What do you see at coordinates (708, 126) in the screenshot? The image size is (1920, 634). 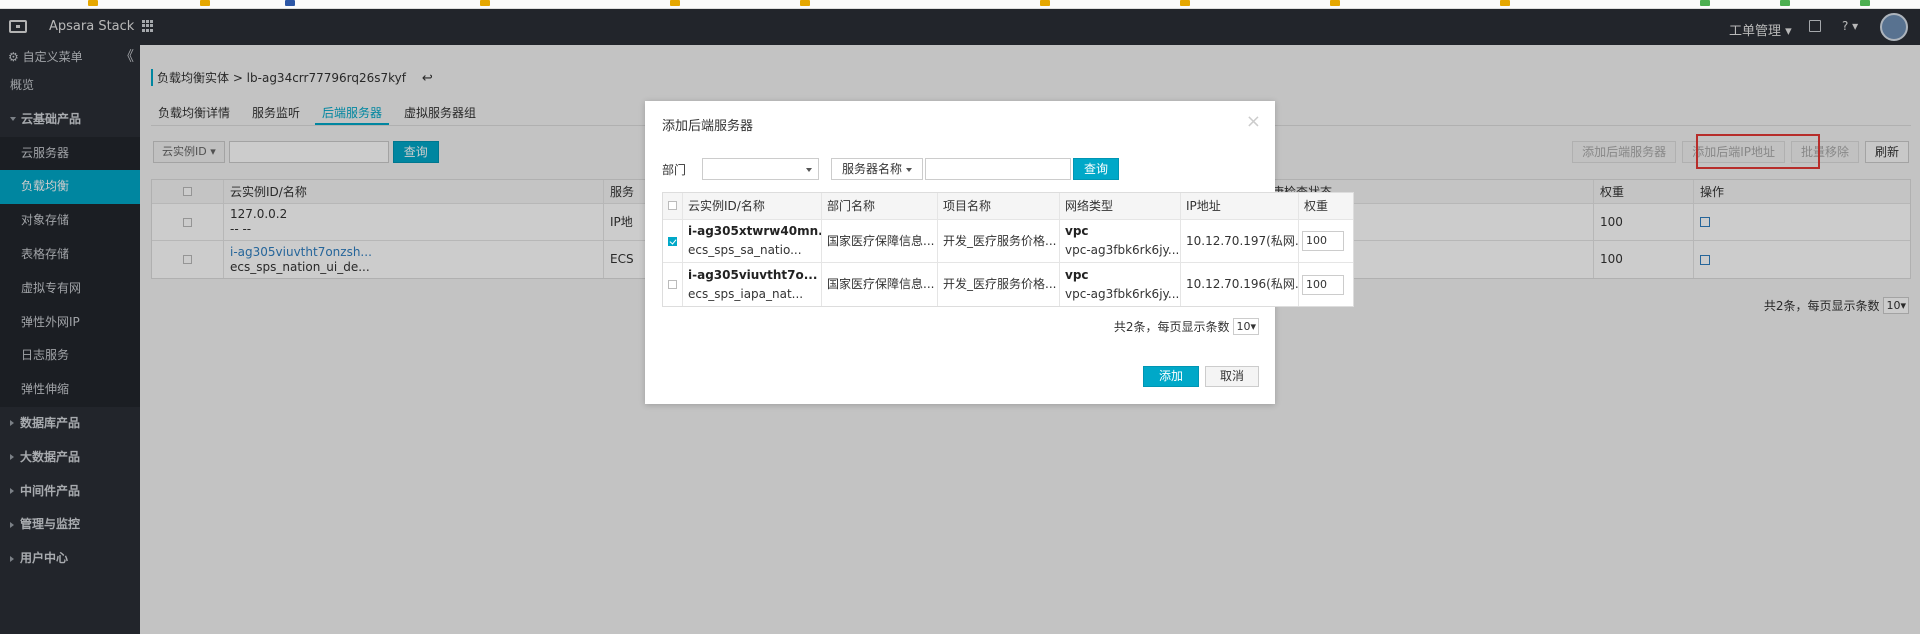 I see `dialog-title: 添加后端服务器` at bounding box center [708, 126].